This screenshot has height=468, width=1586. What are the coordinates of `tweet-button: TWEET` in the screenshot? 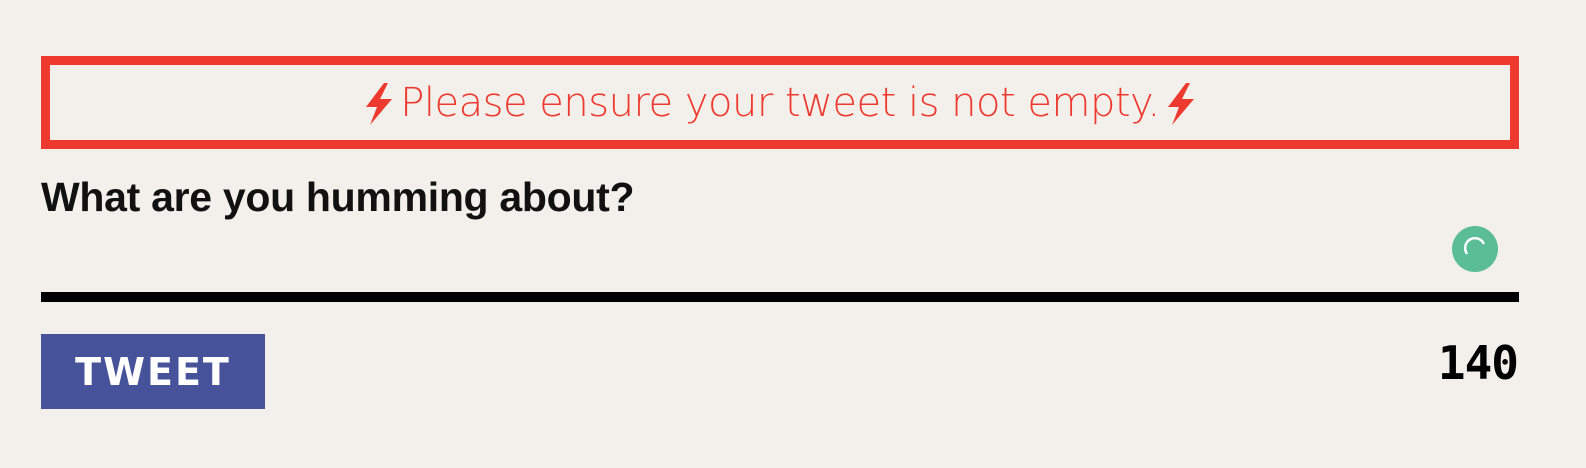 It's located at (153, 371).